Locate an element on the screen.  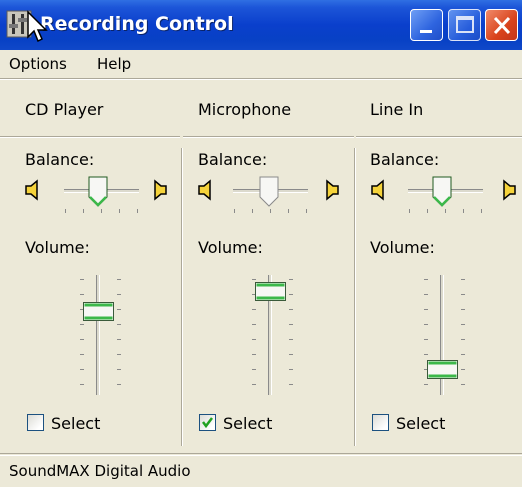
maximize-button is located at coordinates (464, 25).